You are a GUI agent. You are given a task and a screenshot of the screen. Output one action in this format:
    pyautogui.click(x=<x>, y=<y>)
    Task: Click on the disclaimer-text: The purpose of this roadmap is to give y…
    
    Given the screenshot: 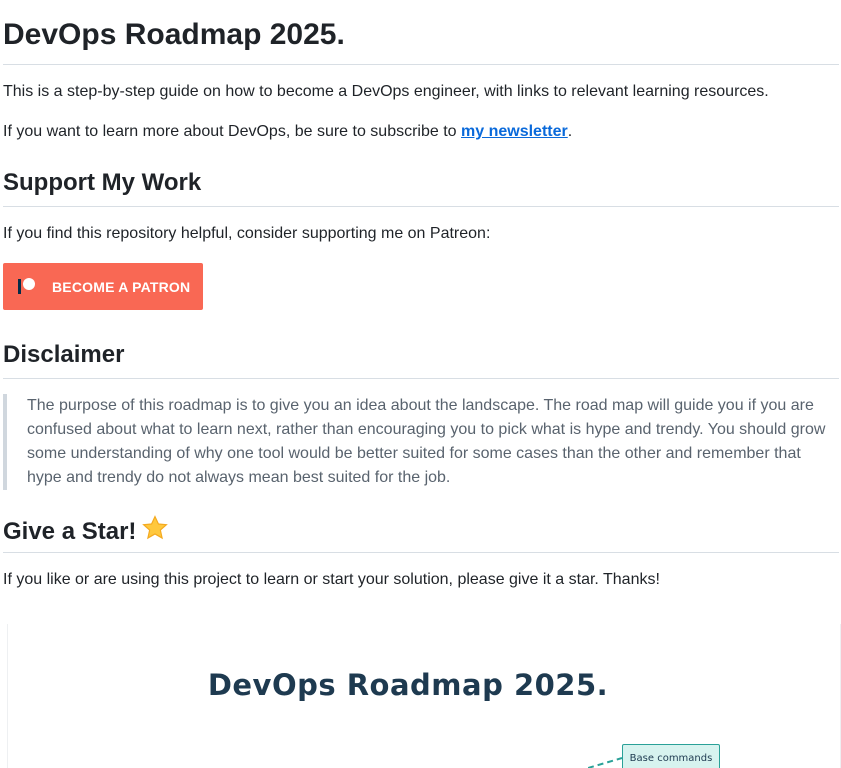 What is the action you would take?
    pyautogui.click(x=426, y=441)
    